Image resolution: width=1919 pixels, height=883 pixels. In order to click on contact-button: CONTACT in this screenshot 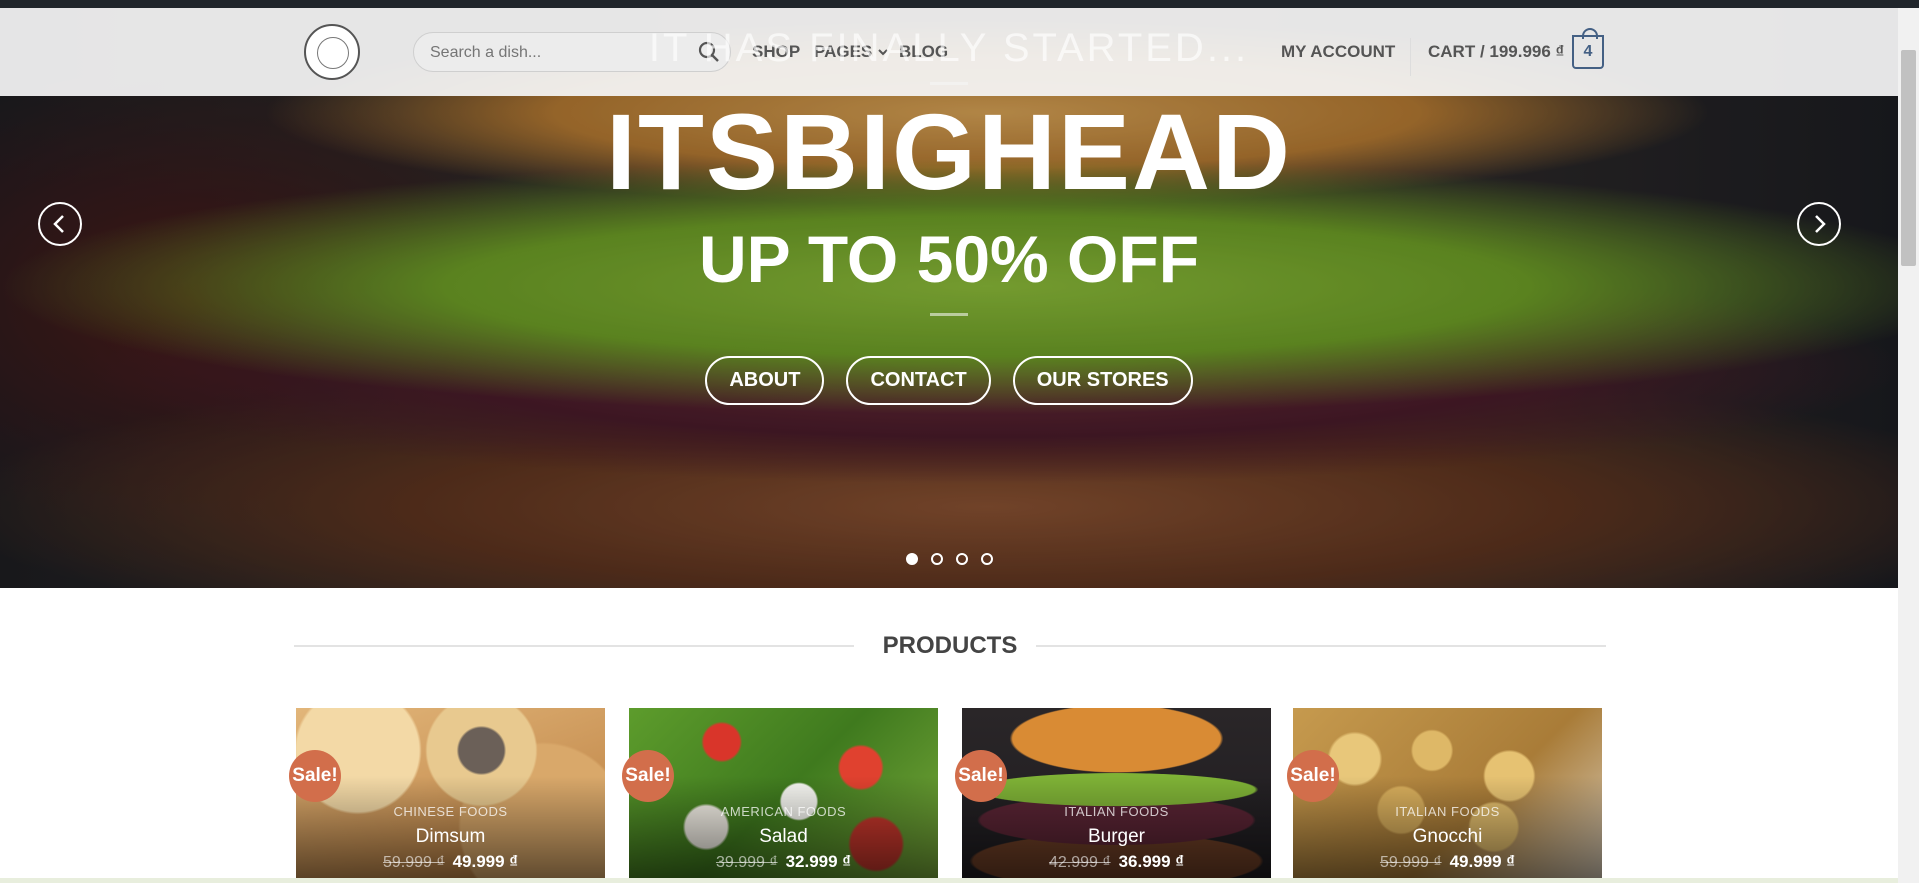, I will do `click(918, 380)`.